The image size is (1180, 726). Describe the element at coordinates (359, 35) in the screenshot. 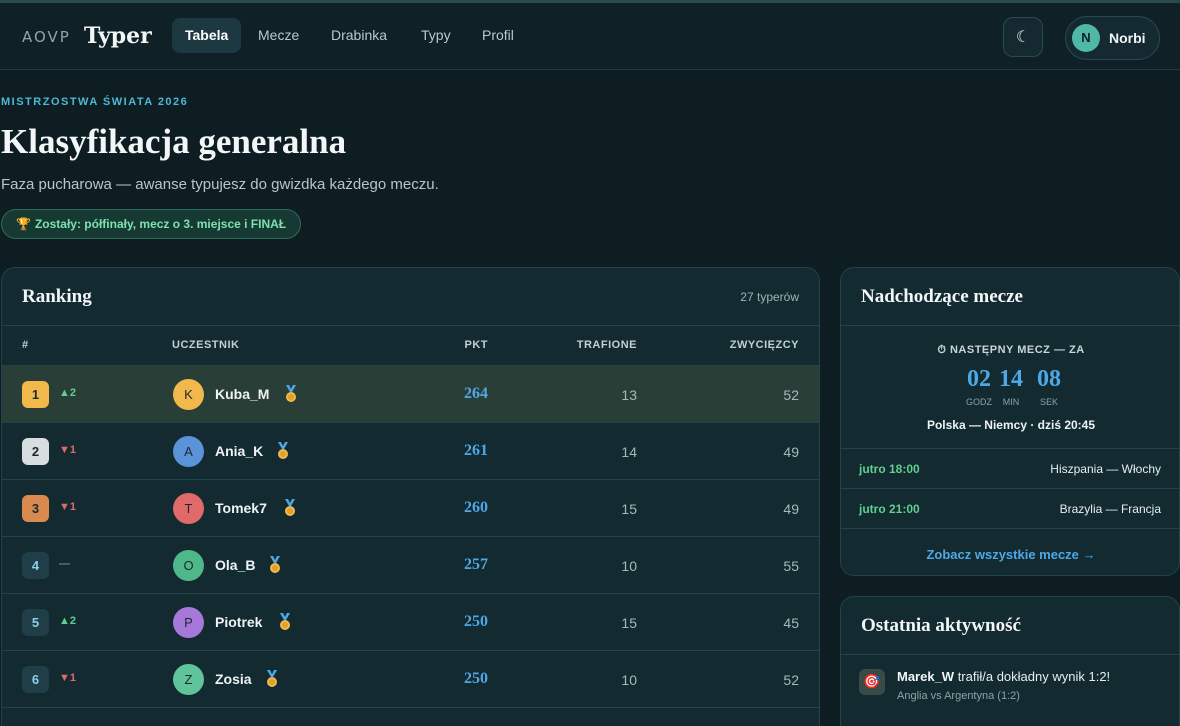

I see `nav-link-drabinka: Drabinka` at that location.